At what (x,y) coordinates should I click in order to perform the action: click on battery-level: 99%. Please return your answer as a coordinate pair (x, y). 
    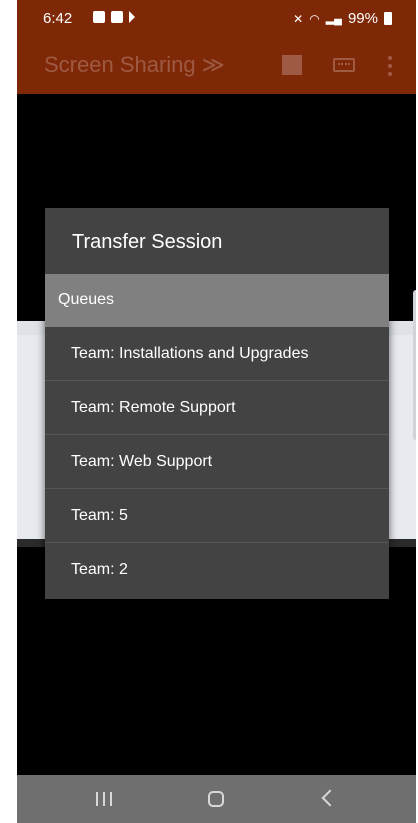
    Looking at the image, I should click on (362, 18).